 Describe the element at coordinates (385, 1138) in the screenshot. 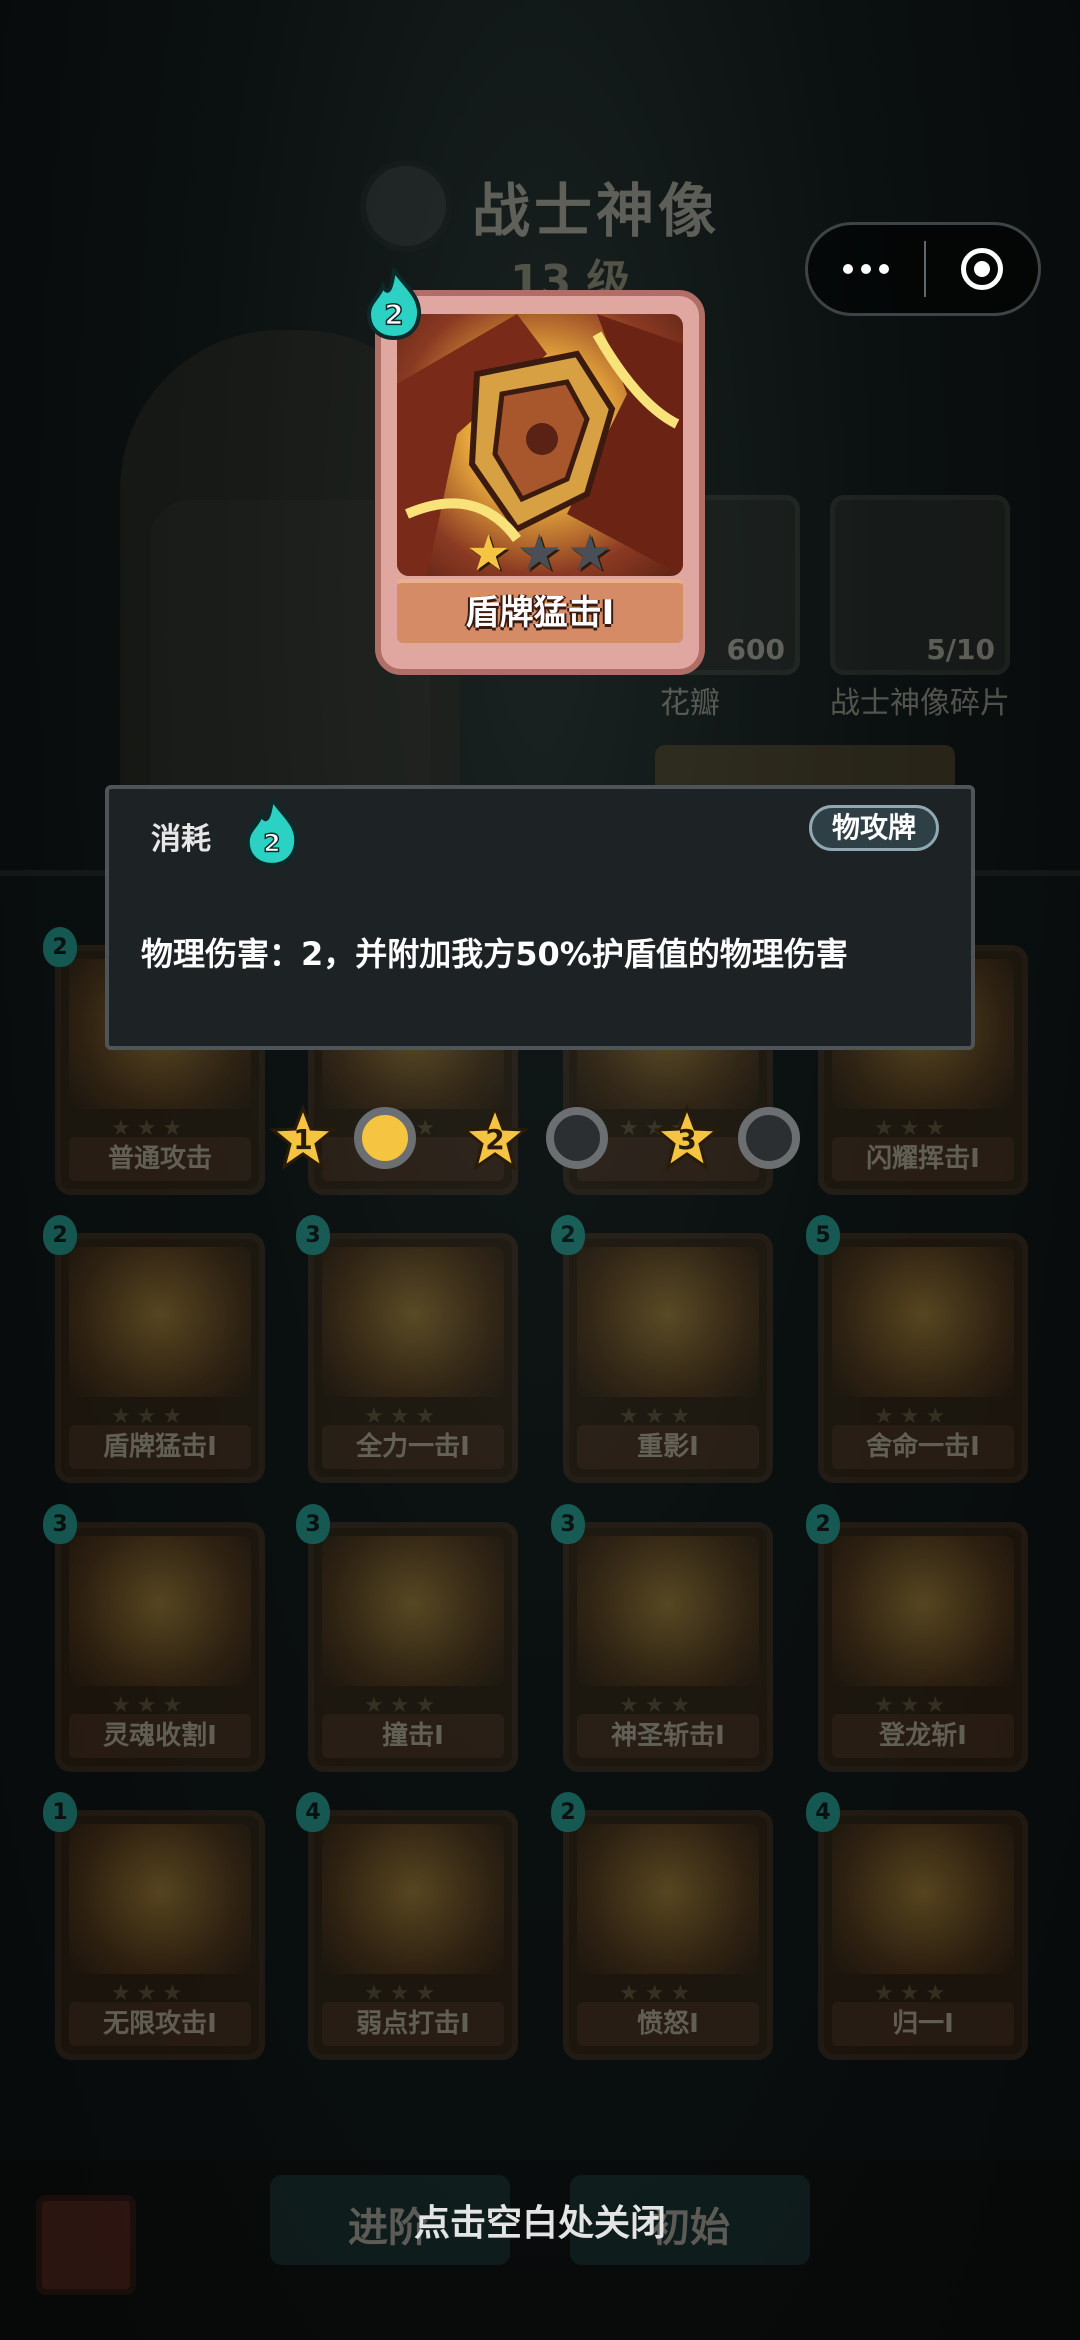

I see `level-radio-selected` at that location.